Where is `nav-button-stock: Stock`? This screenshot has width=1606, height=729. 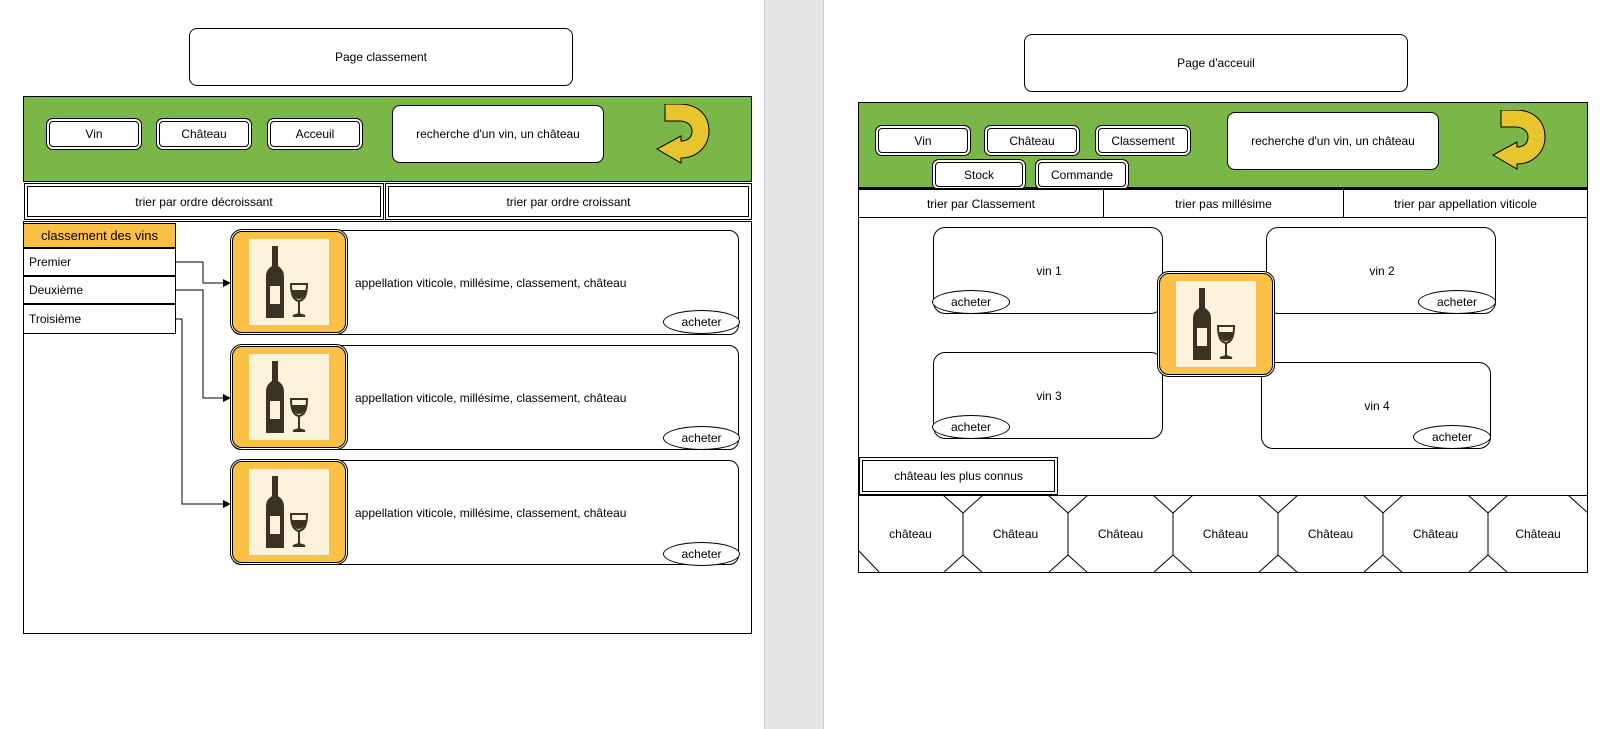 nav-button-stock: Stock is located at coordinates (979, 174).